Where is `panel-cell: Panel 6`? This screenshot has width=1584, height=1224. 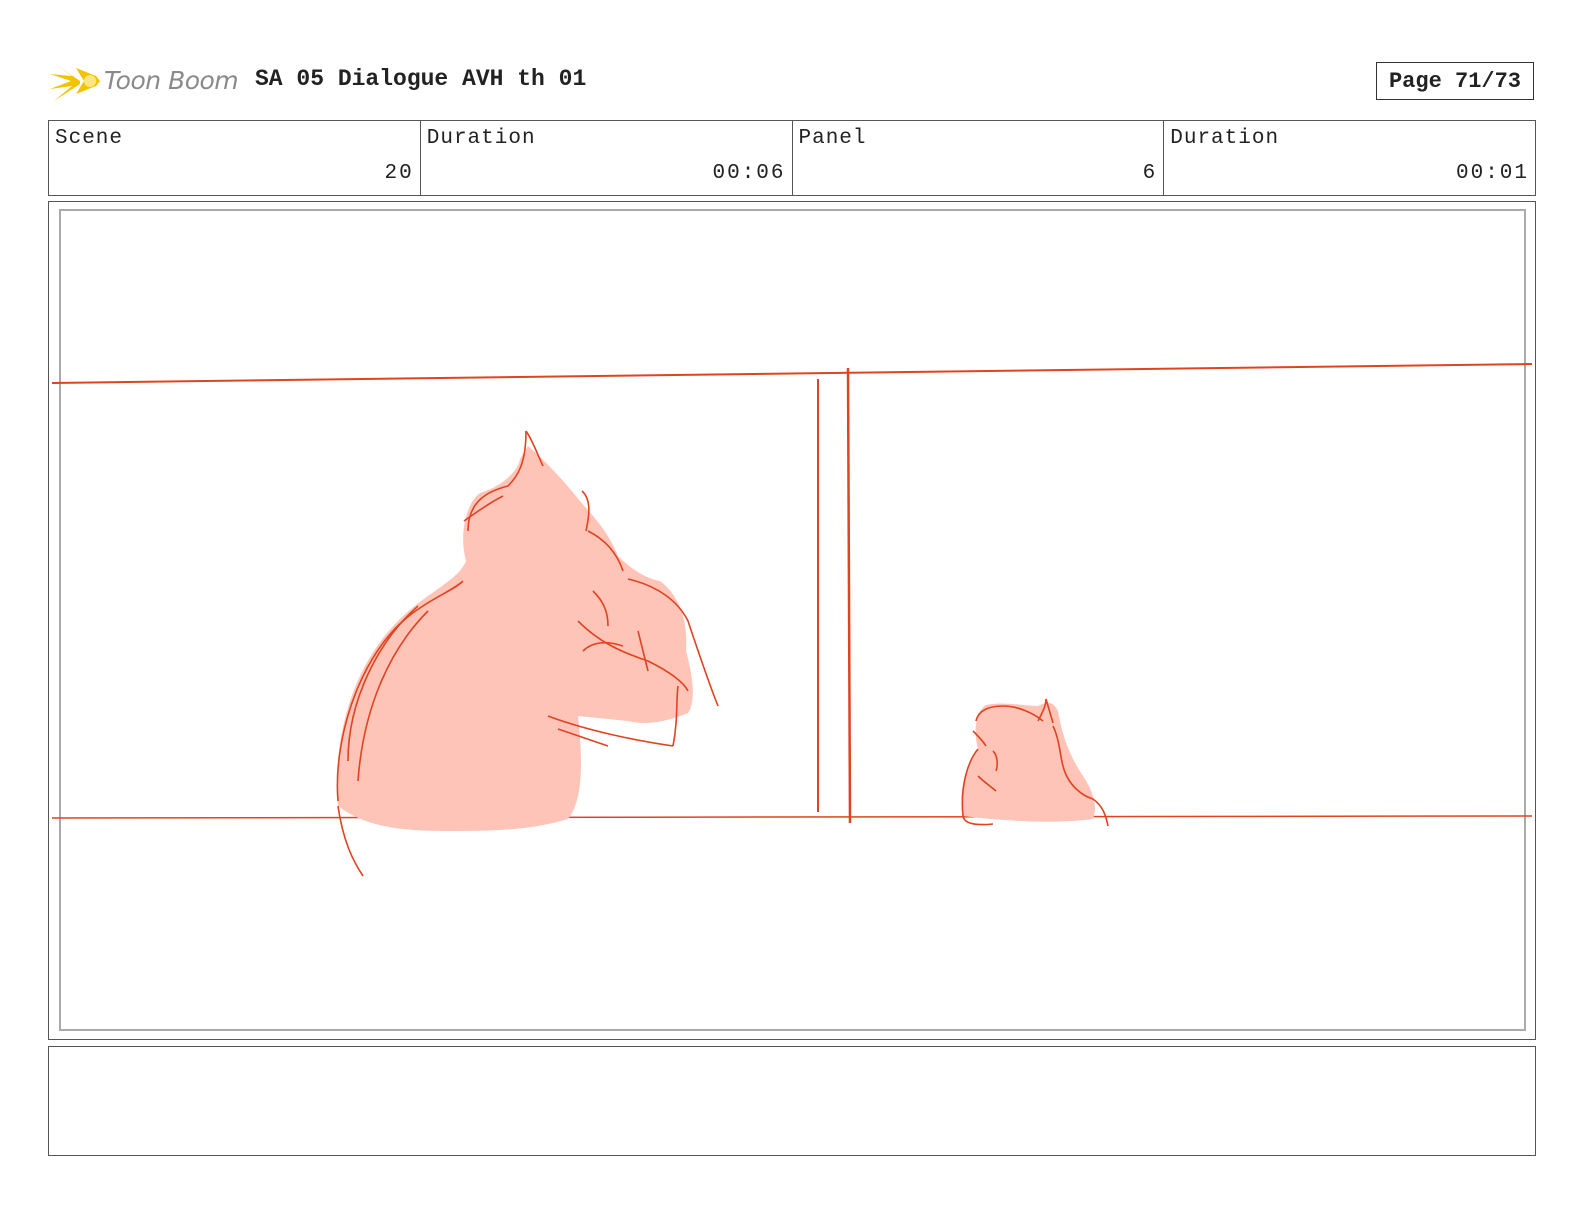 panel-cell: Panel 6 is located at coordinates (979, 158).